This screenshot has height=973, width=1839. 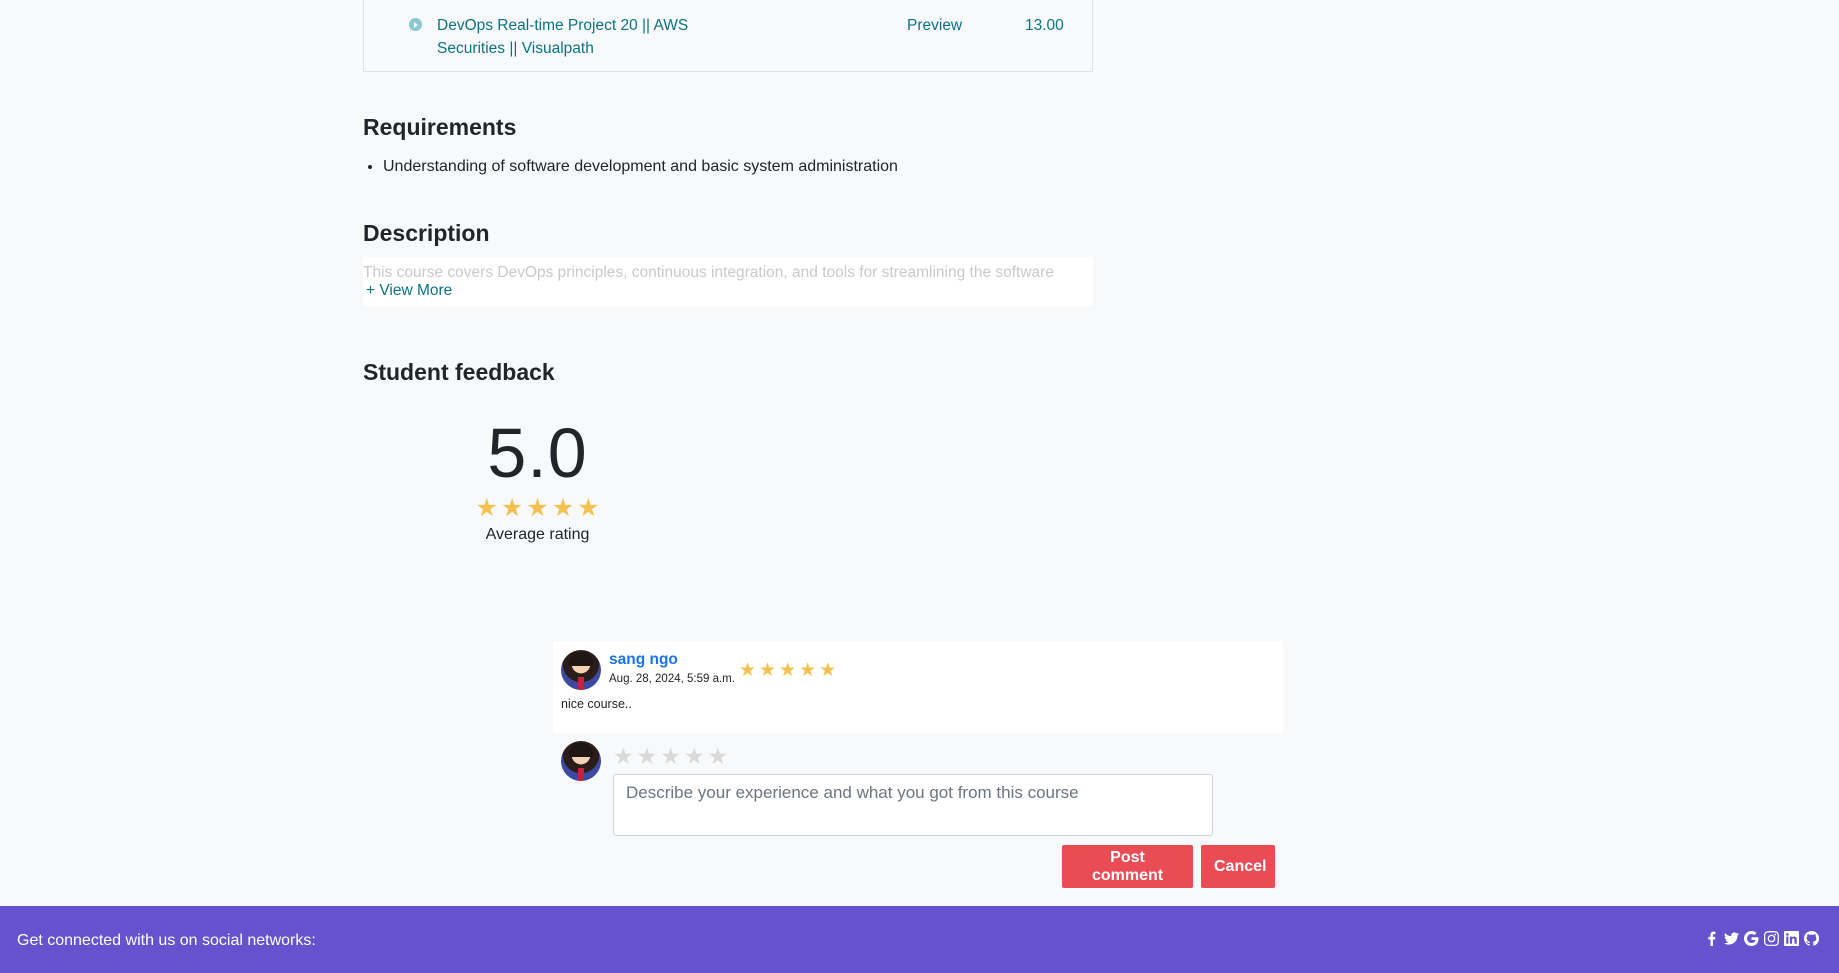 I want to click on average-rating-block: 5.0 ★ ★ ★ ★ ★ Average rating, so click(x=537, y=477).